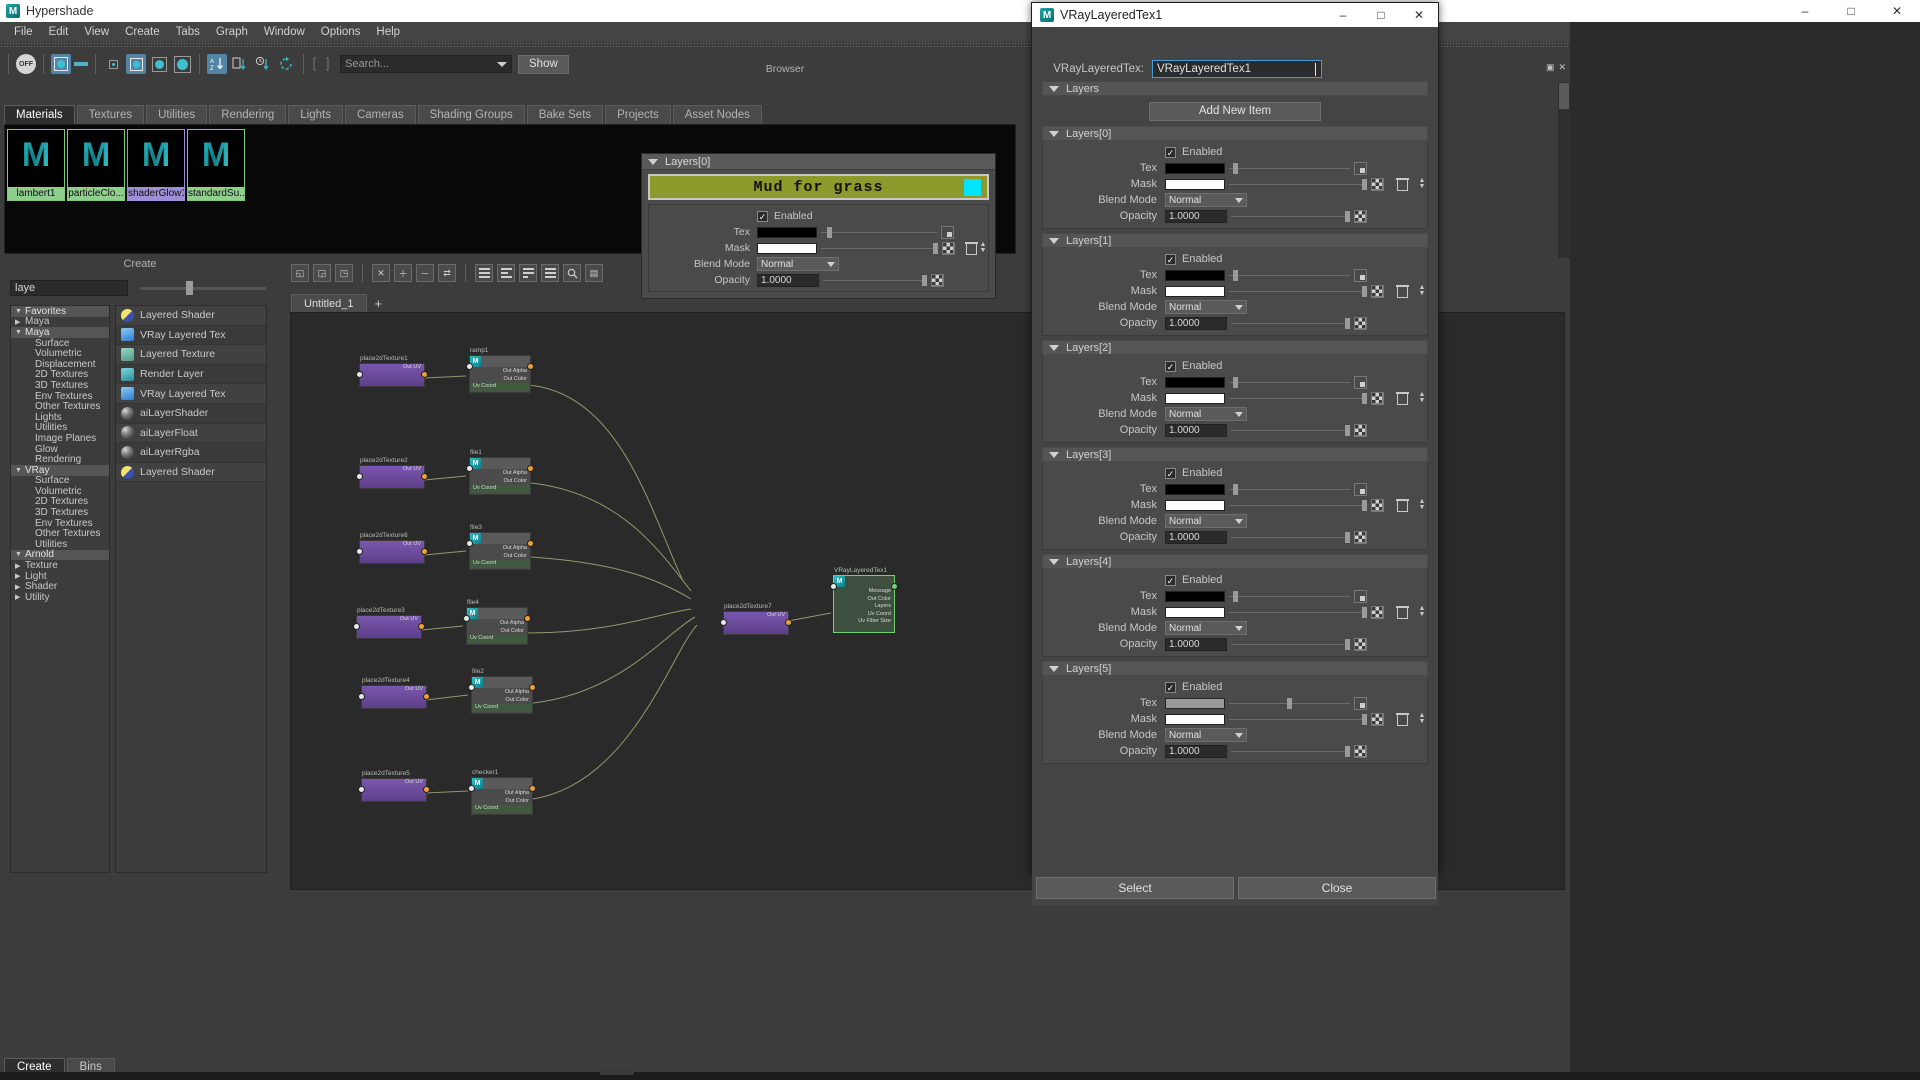 This screenshot has width=1920, height=1080. I want to click on tree-item-lights: Lights, so click(60, 417).